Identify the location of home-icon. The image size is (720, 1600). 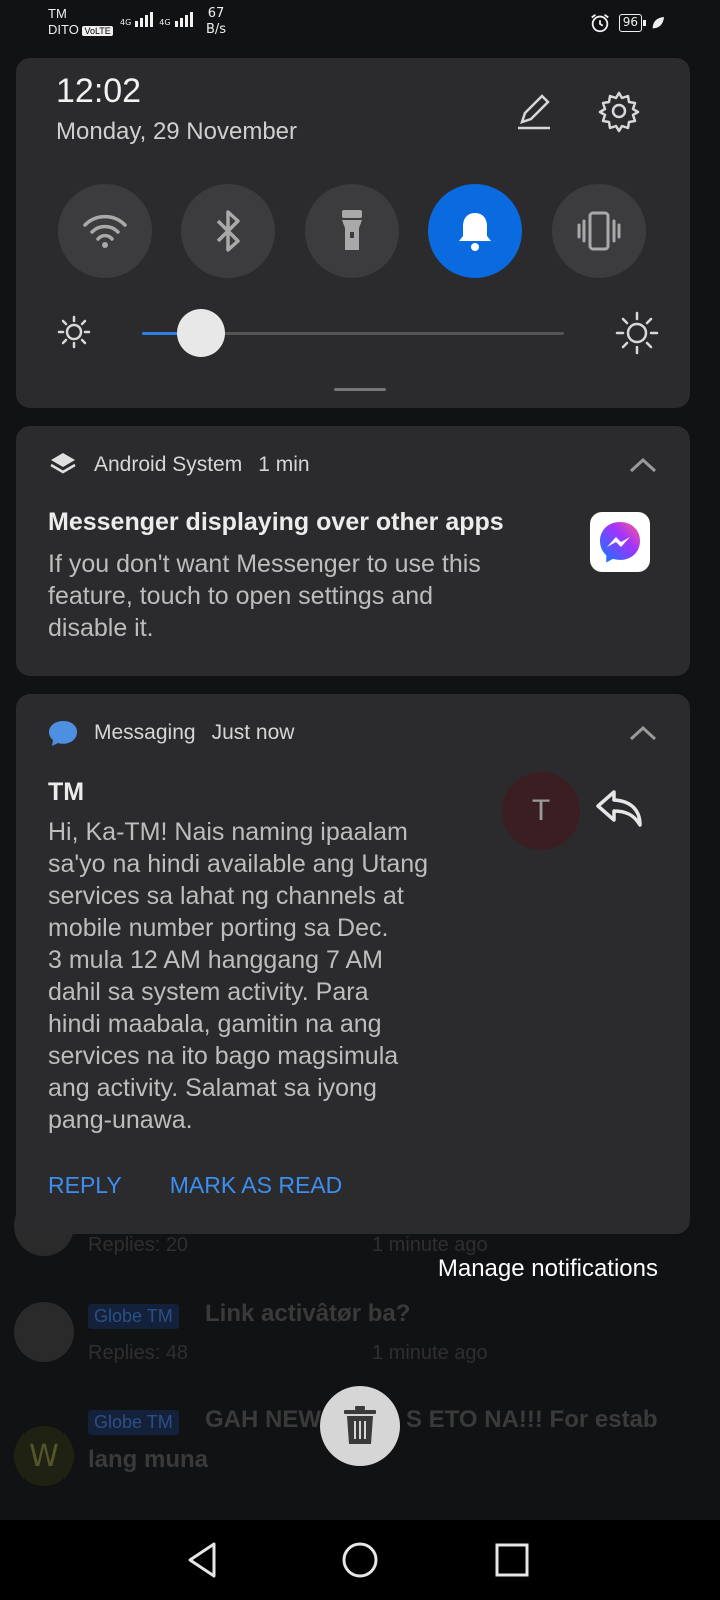
(360, 1560).